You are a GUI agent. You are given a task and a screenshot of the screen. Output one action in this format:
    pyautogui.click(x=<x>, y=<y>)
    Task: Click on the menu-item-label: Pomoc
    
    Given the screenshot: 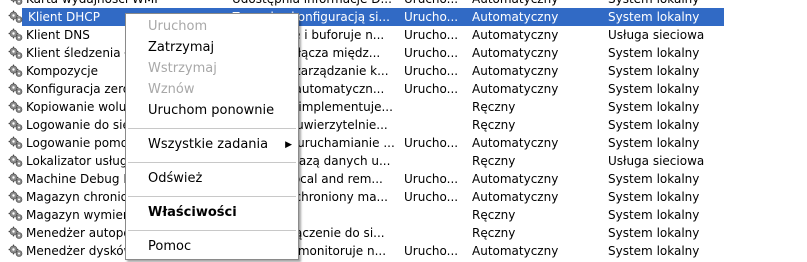 What is the action you would take?
    pyautogui.click(x=170, y=246)
    